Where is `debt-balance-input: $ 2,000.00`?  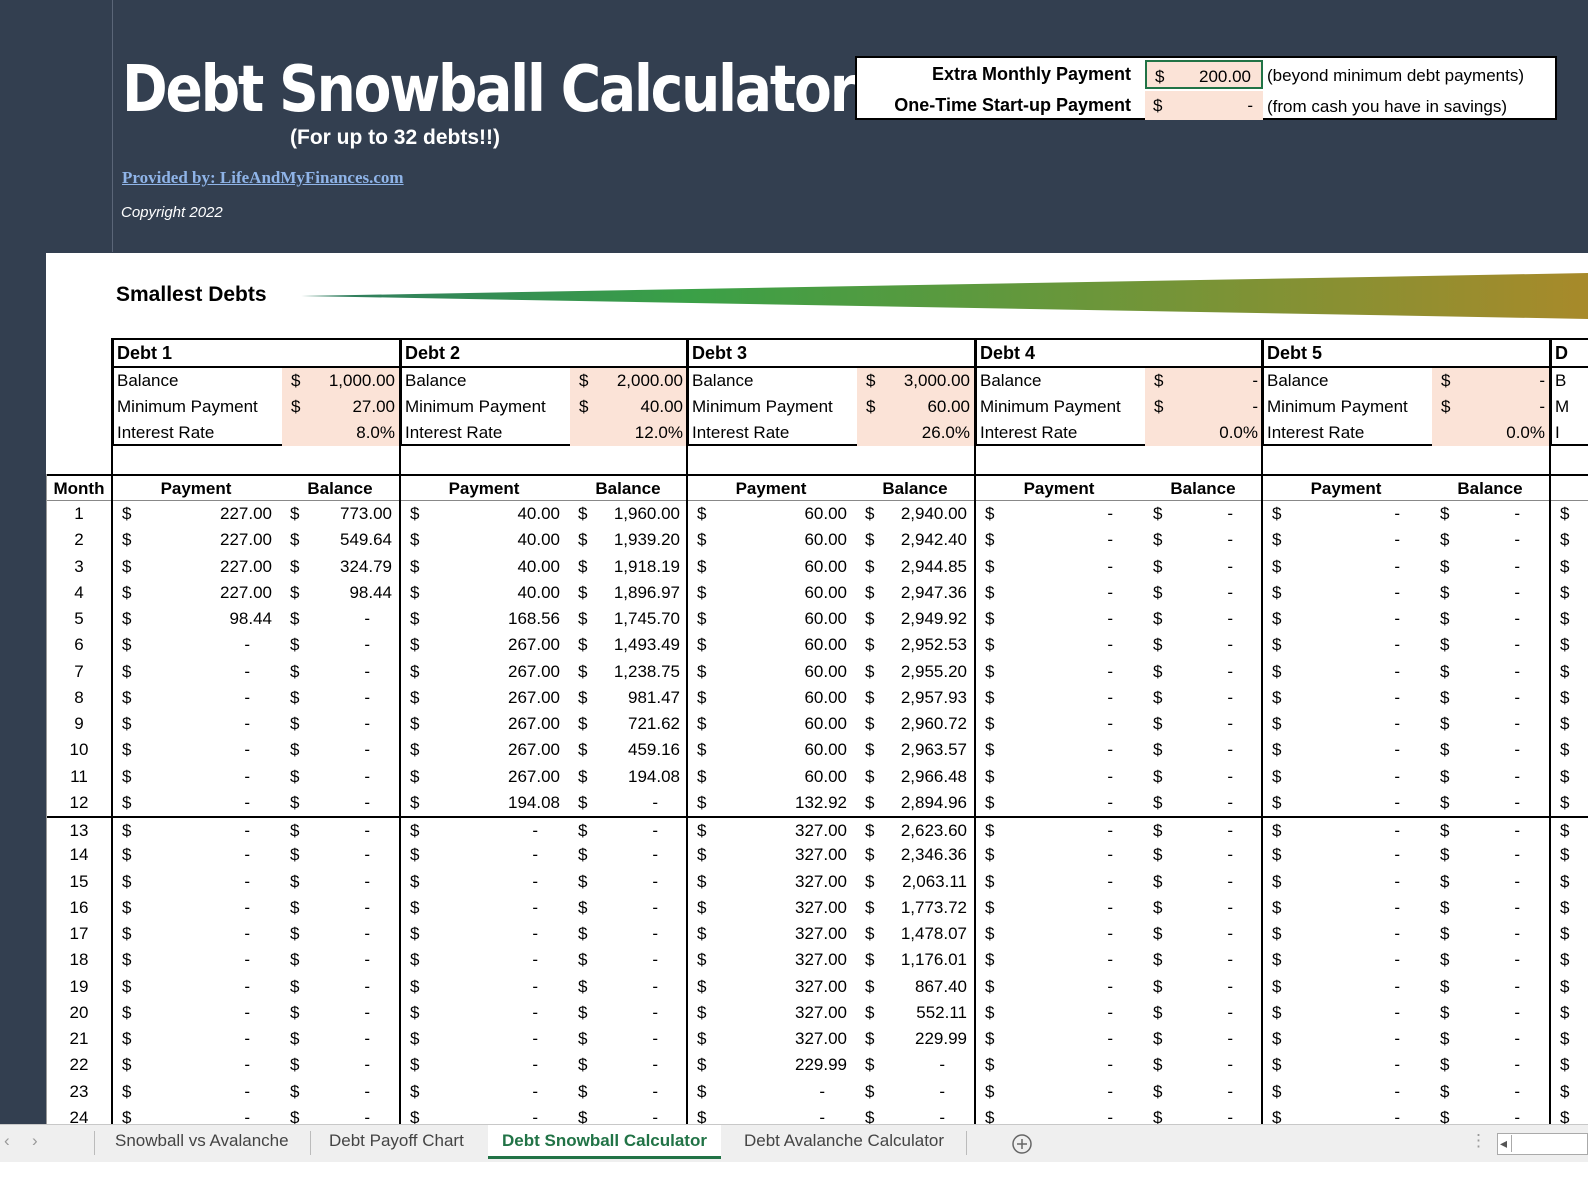 debt-balance-input: $ 2,000.00 is located at coordinates (629, 381).